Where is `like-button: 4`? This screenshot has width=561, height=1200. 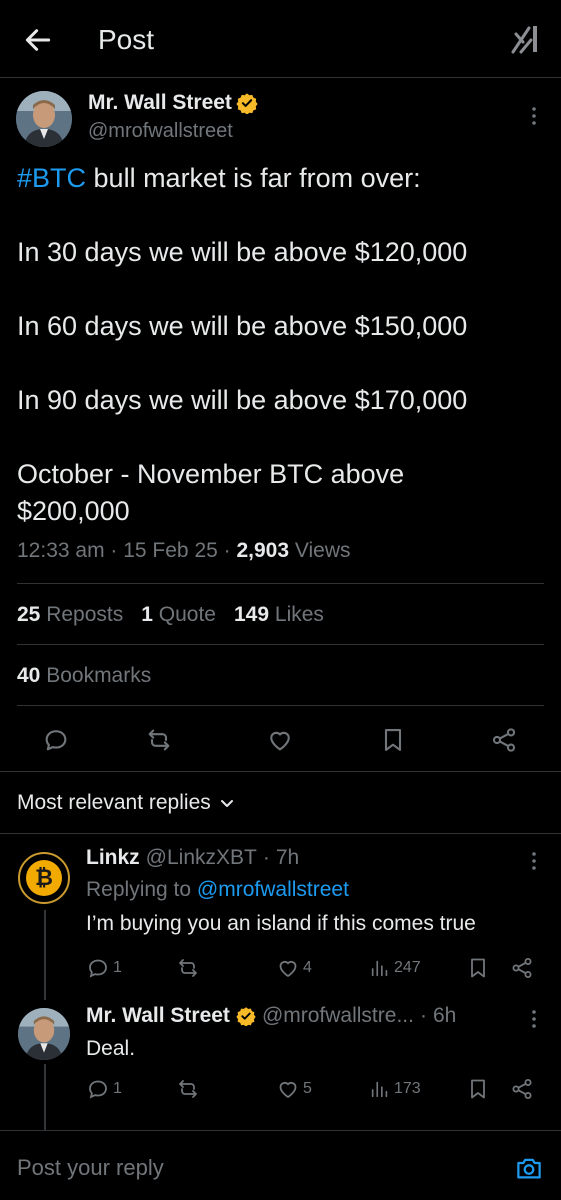
like-button: 4 is located at coordinates (294, 968).